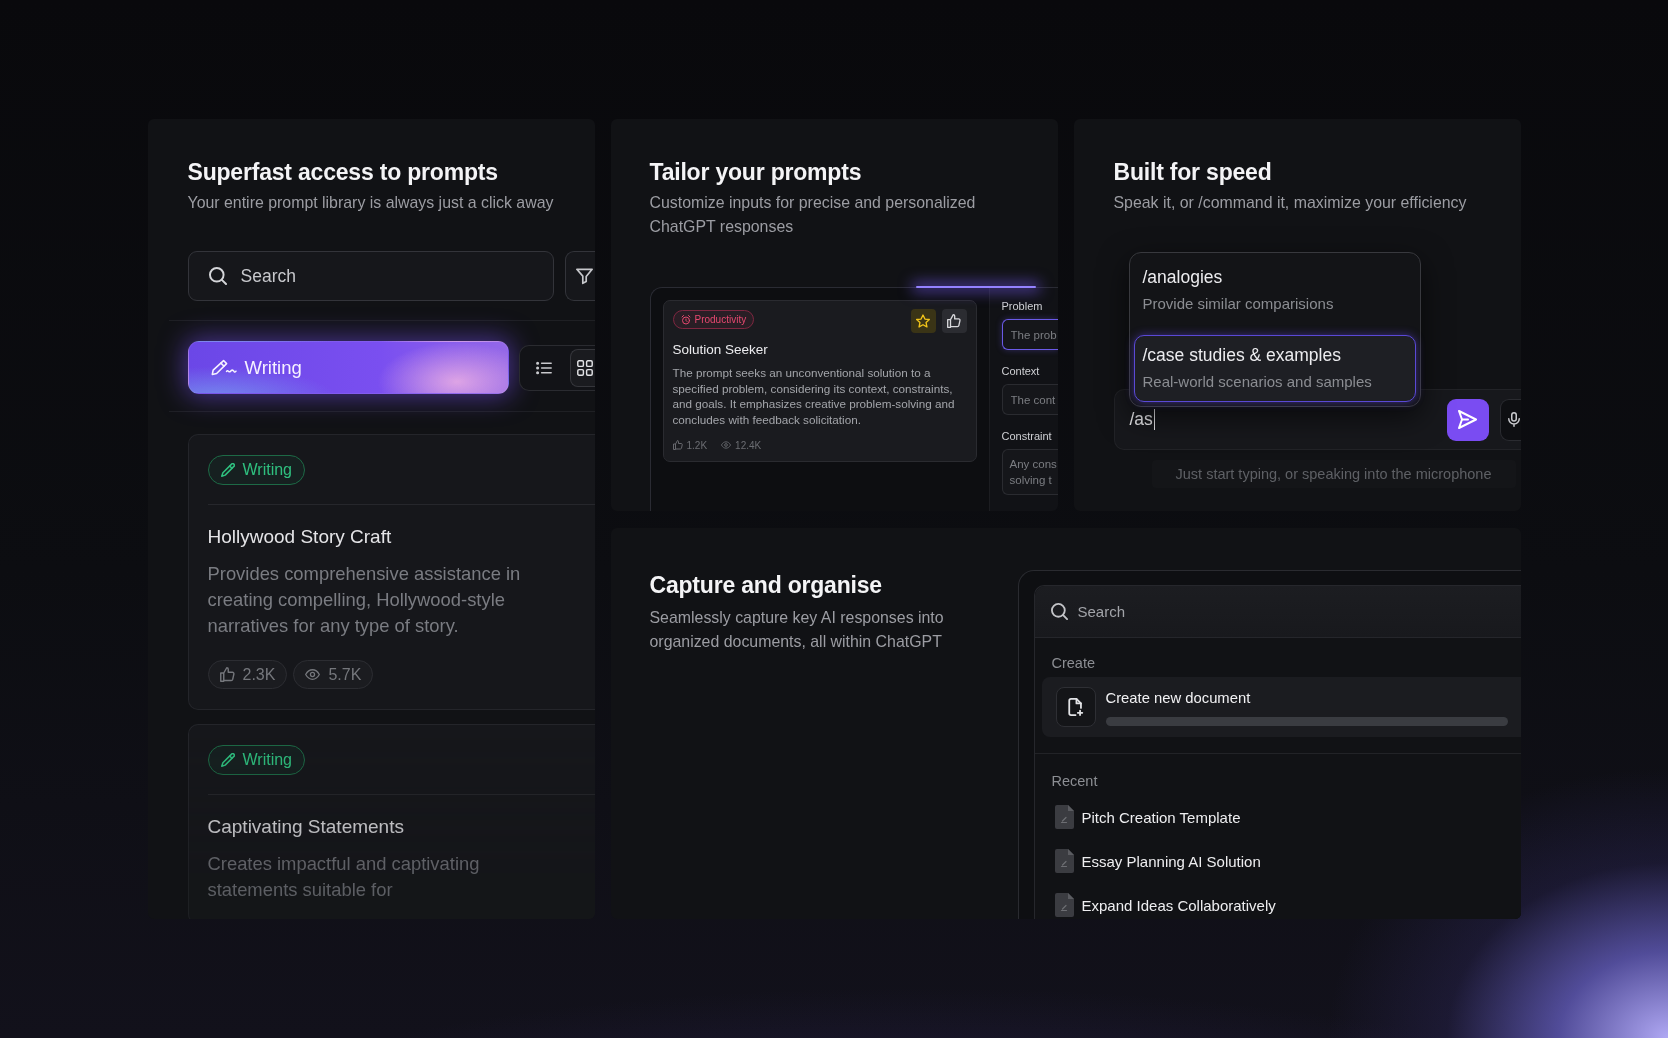  What do you see at coordinates (1288, 419) in the screenshot?
I see `command-input: /as` at bounding box center [1288, 419].